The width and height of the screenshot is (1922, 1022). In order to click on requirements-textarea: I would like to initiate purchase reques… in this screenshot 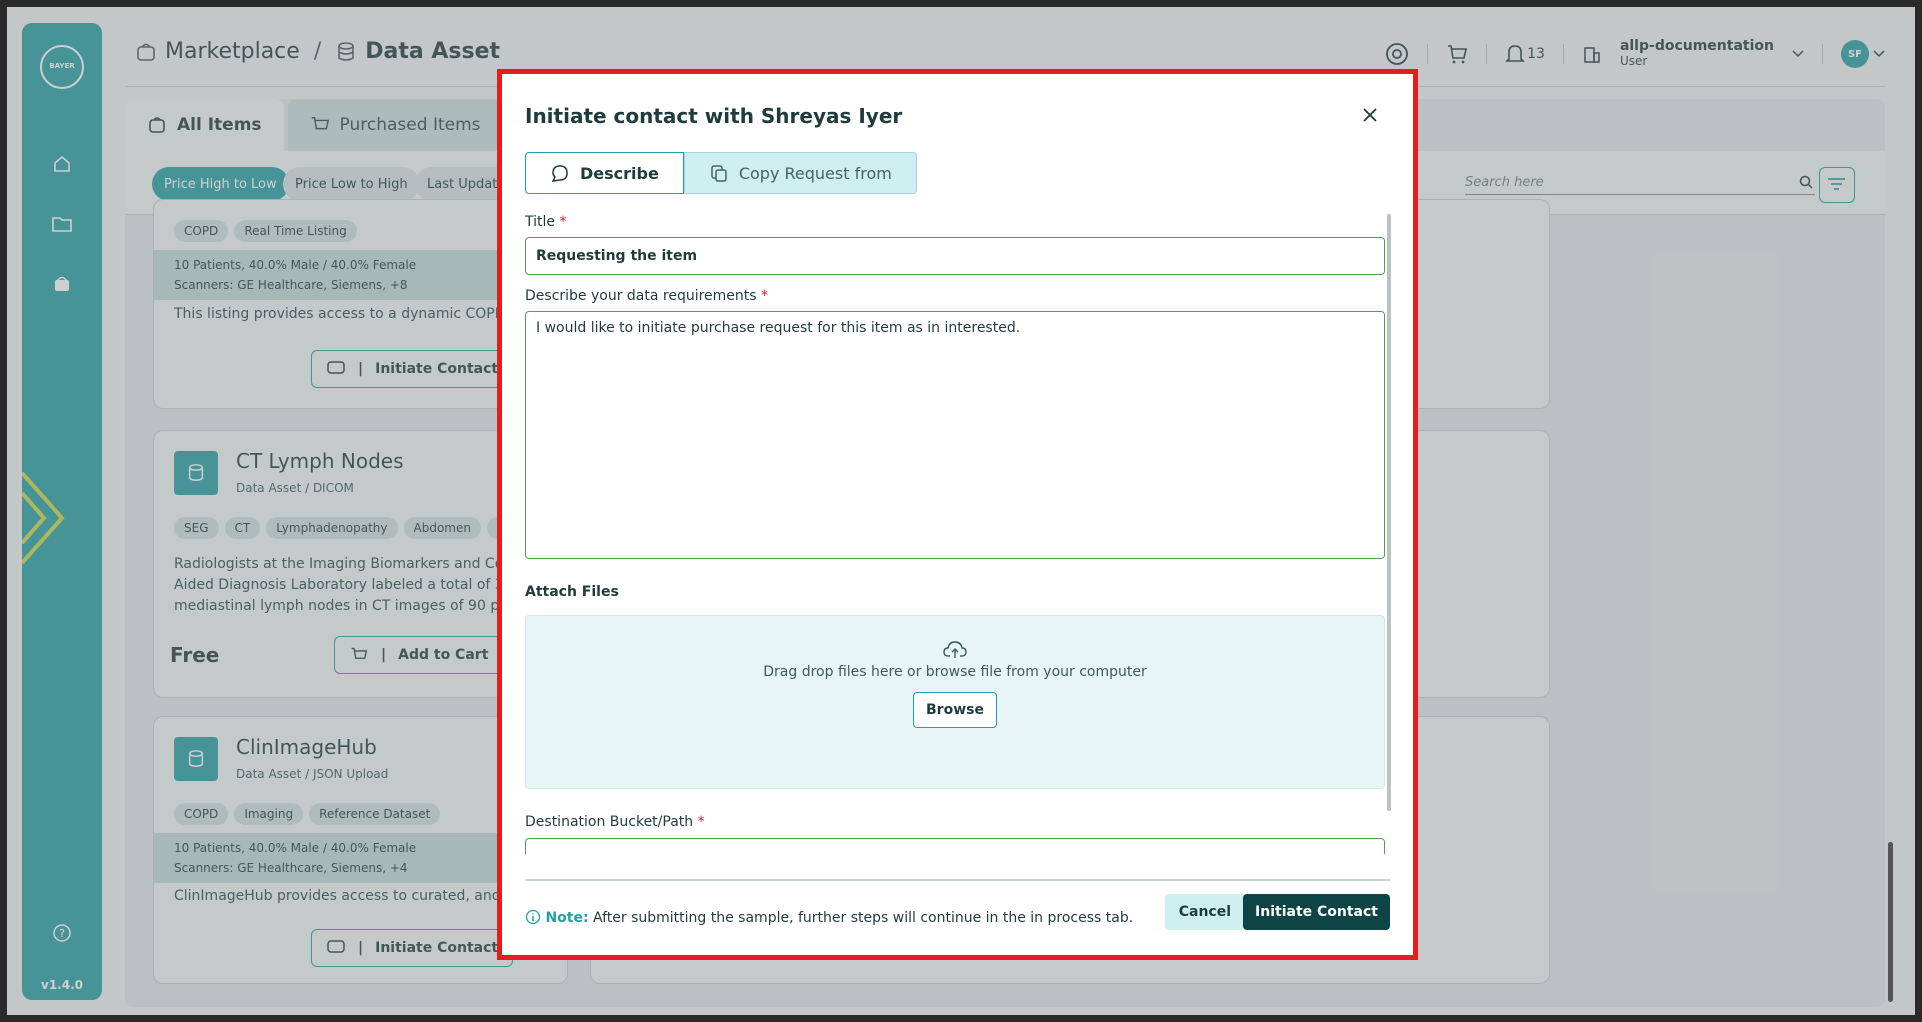, I will do `click(955, 435)`.